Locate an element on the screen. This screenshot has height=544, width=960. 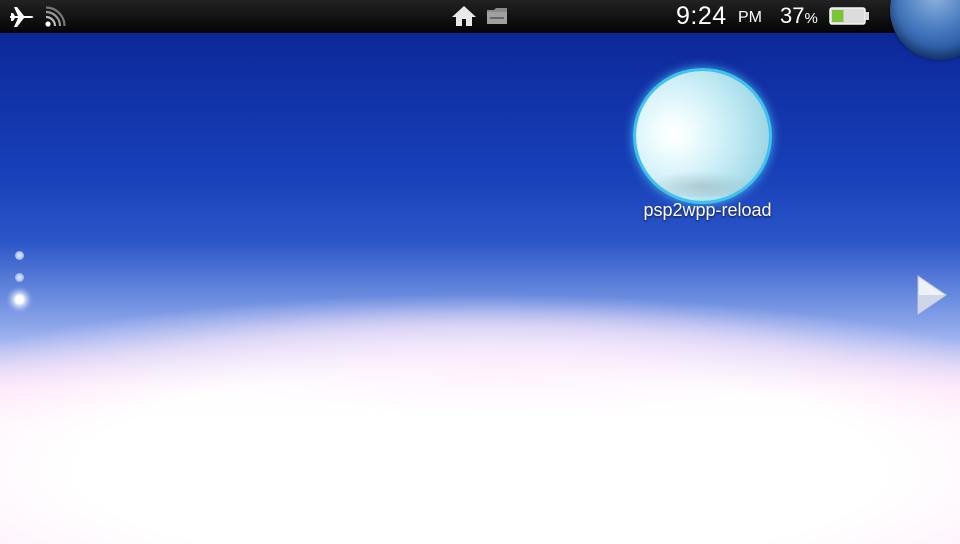
folder-icon is located at coordinates (497, 16).